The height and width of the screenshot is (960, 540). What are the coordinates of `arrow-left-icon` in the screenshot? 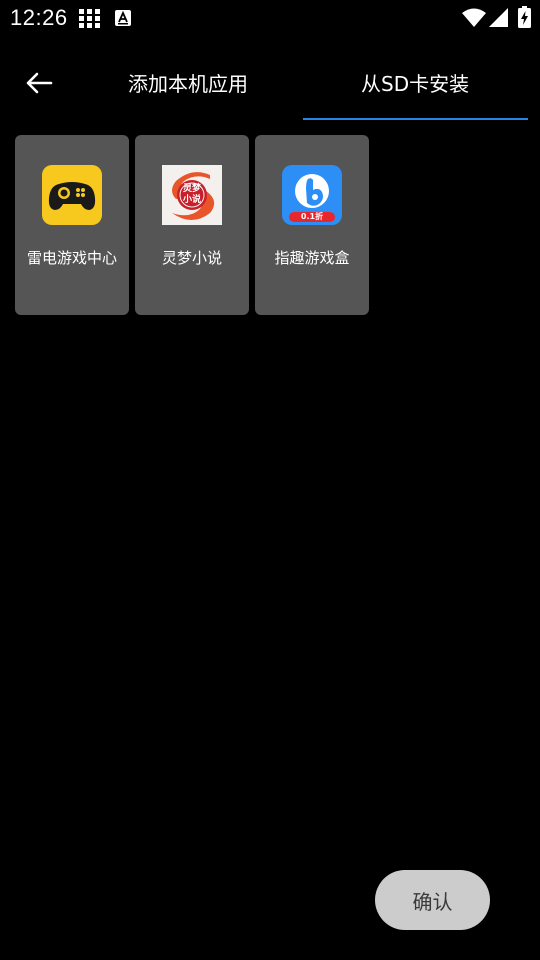 It's located at (39, 85).